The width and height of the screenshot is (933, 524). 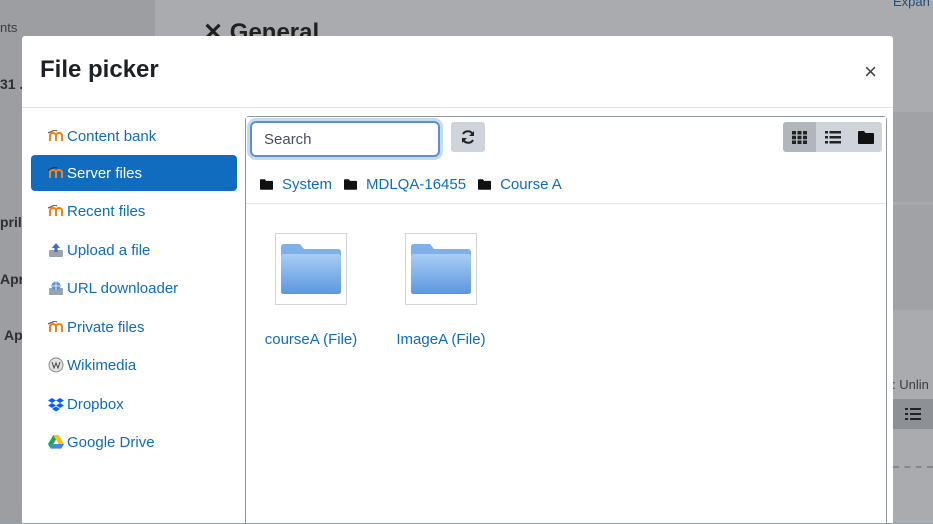 What do you see at coordinates (123, 288) in the screenshot?
I see `repo-label: URL downloader` at bounding box center [123, 288].